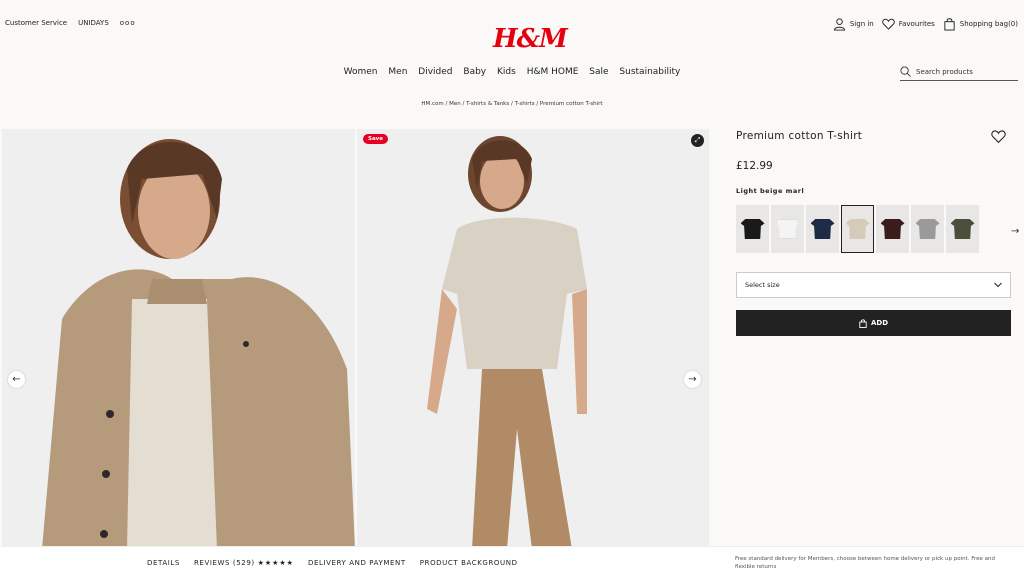 This screenshot has height=578, width=1024. I want to click on add-label: ADD, so click(879, 323).